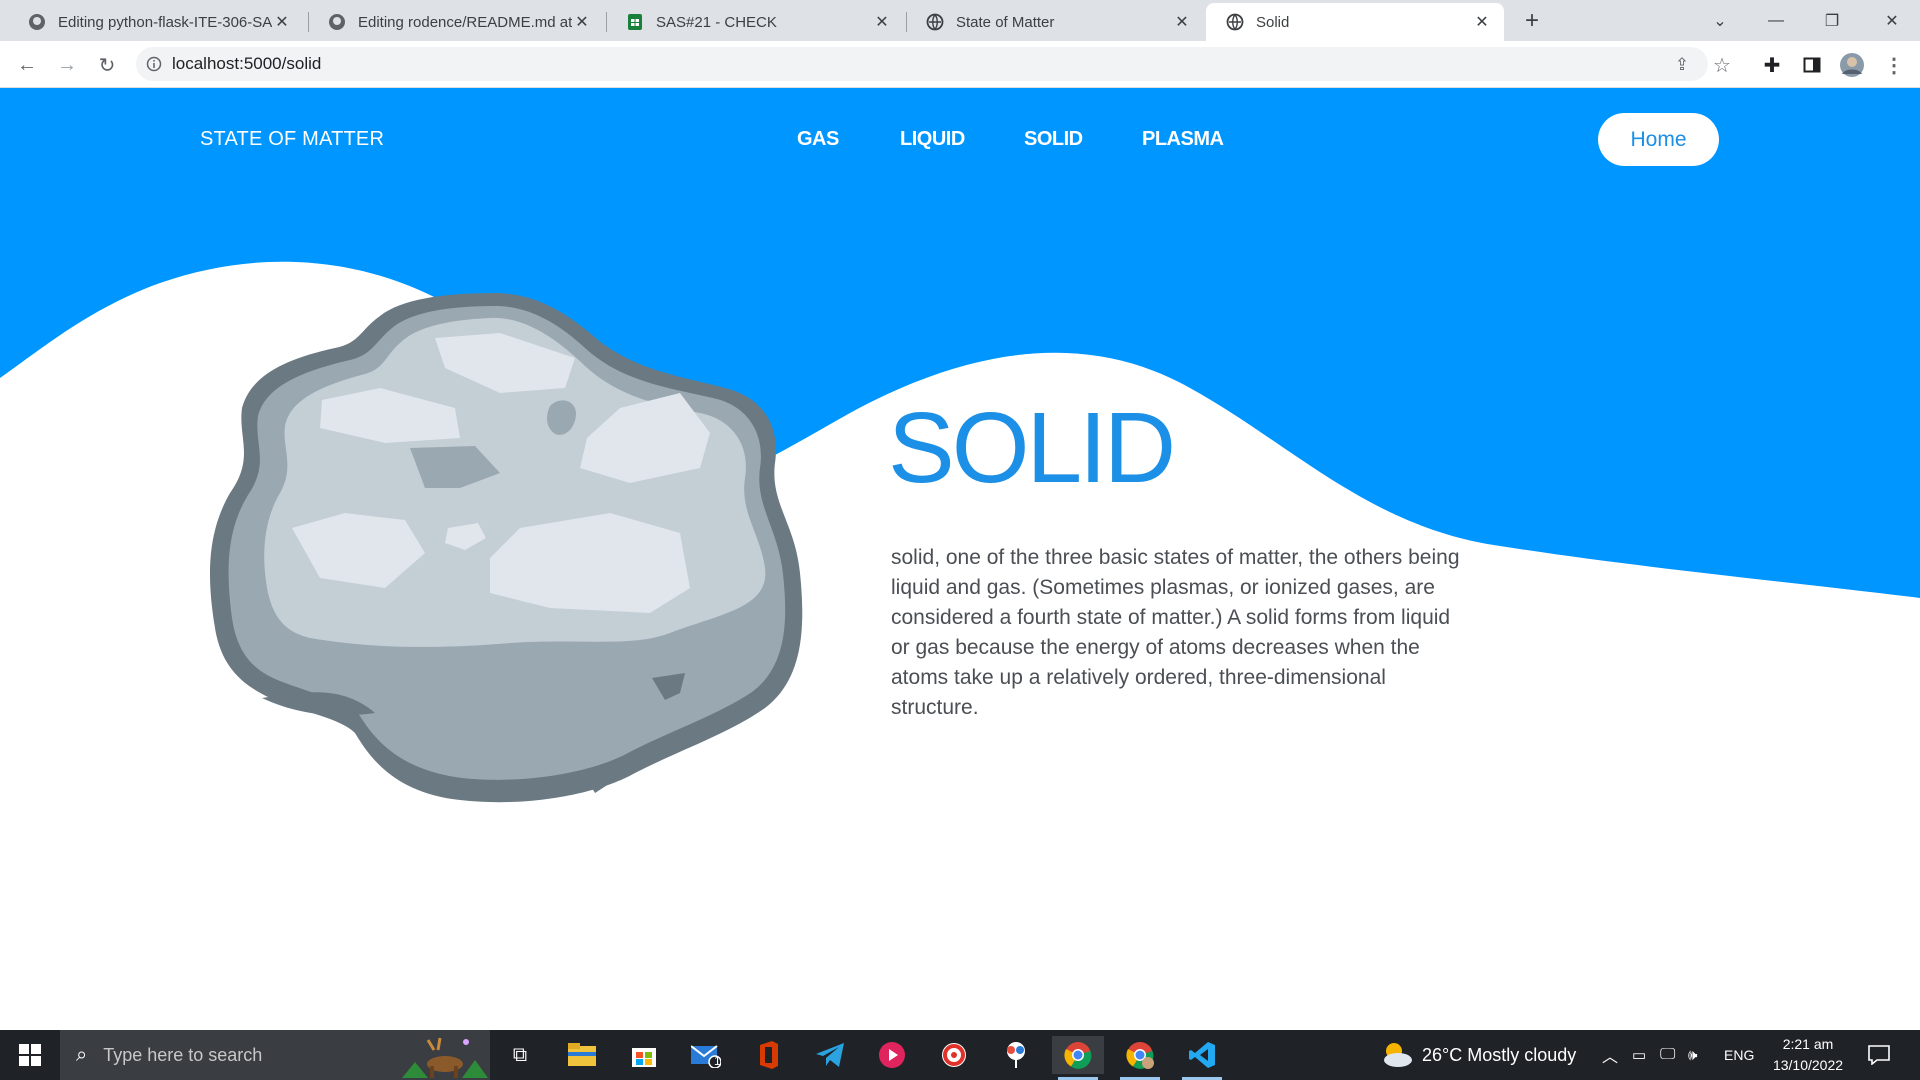 The image size is (1920, 1080). Describe the element at coordinates (1355, 22) in the screenshot. I see `tab-5-active: Solid ✕` at that location.